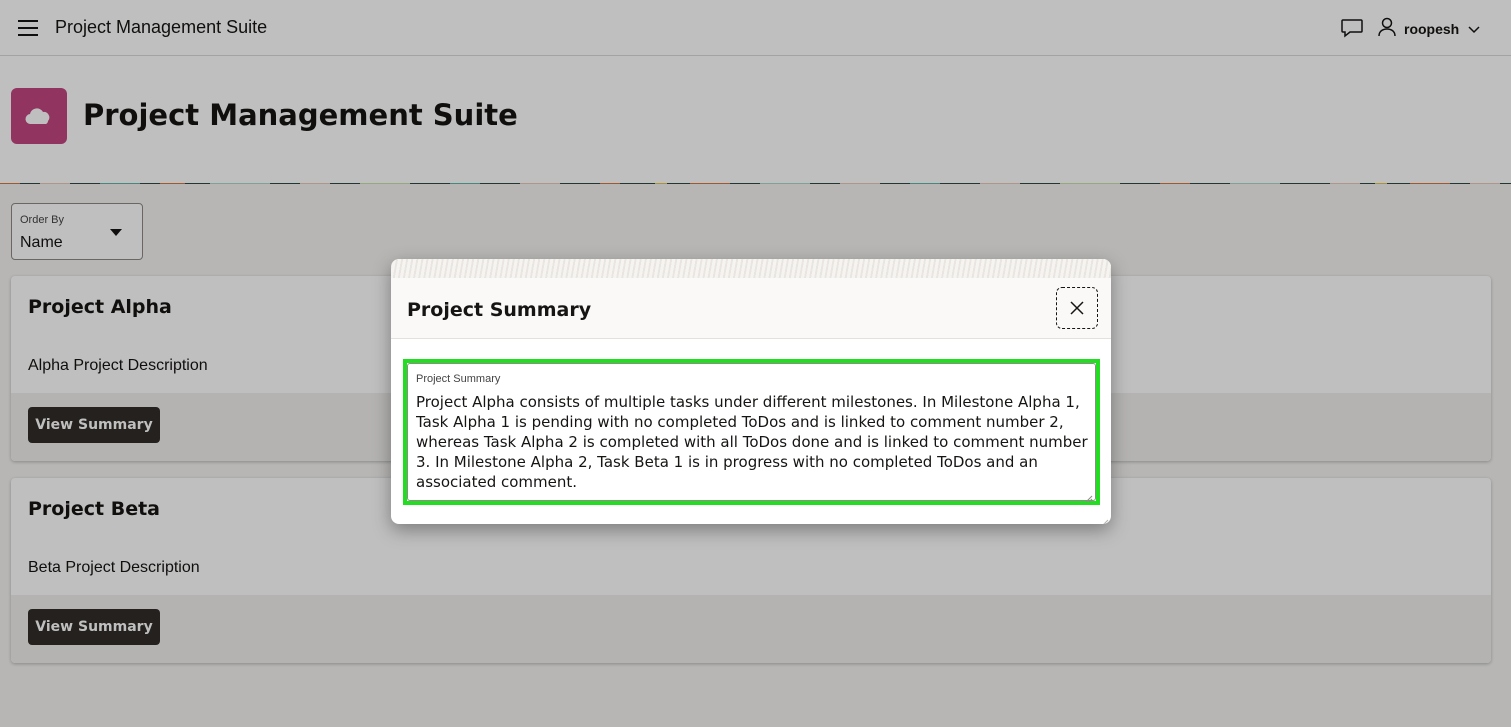 The height and width of the screenshot is (727, 1511). Describe the element at coordinates (1088, 495) in the screenshot. I see `resize-grip-icon` at that location.